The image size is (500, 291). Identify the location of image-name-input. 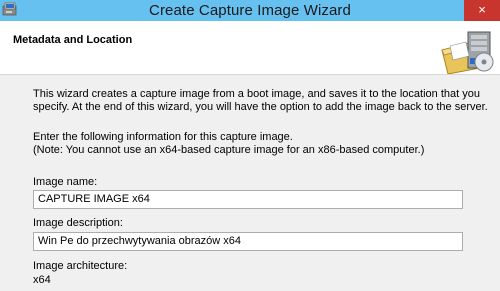
(248, 199).